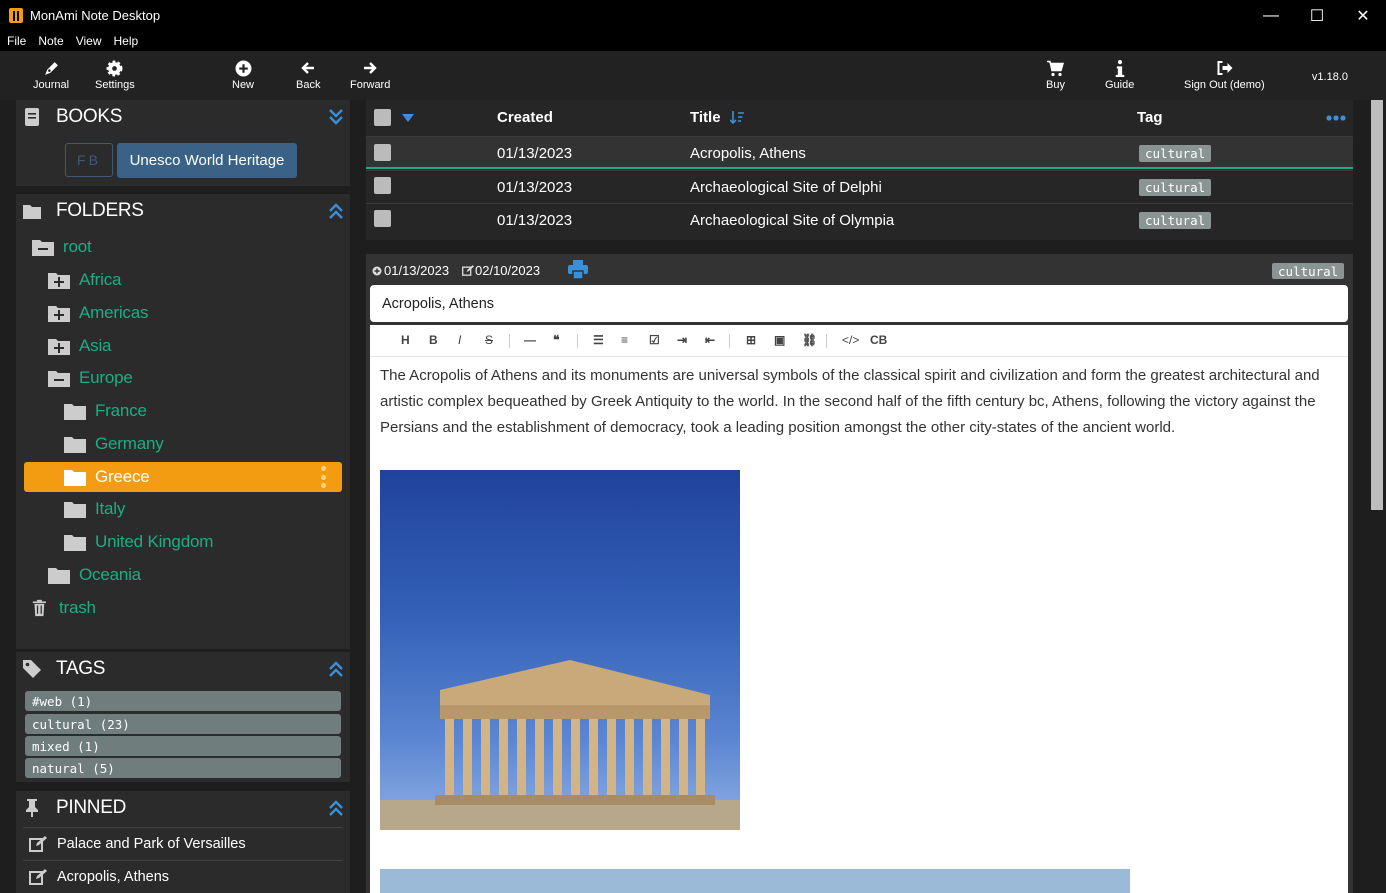 The height and width of the screenshot is (893, 1386). What do you see at coordinates (95, 15) in the screenshot?
I see `window-title: MonAmi Note Desktop` at bounding box center [95, 15].